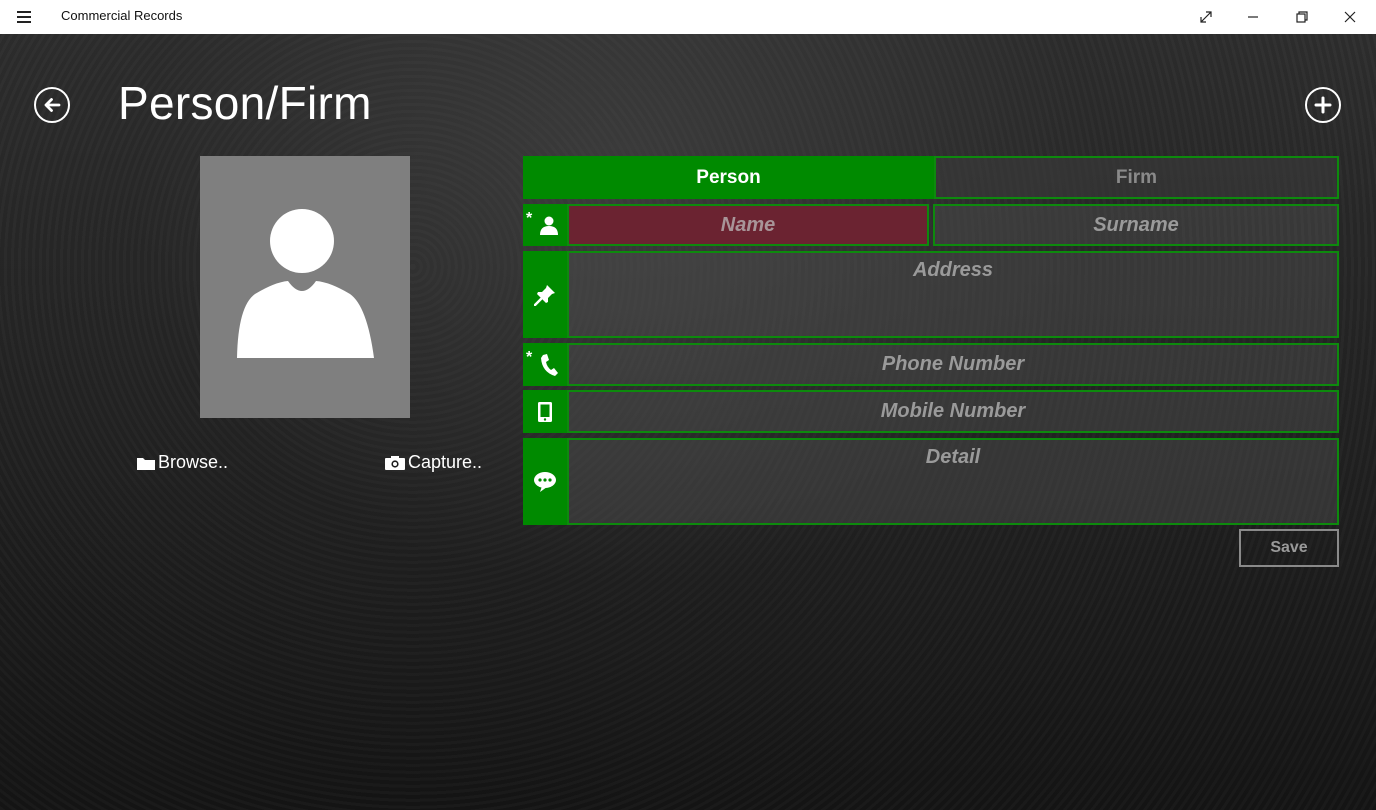  I want to click on back-button, so click(52, 105).